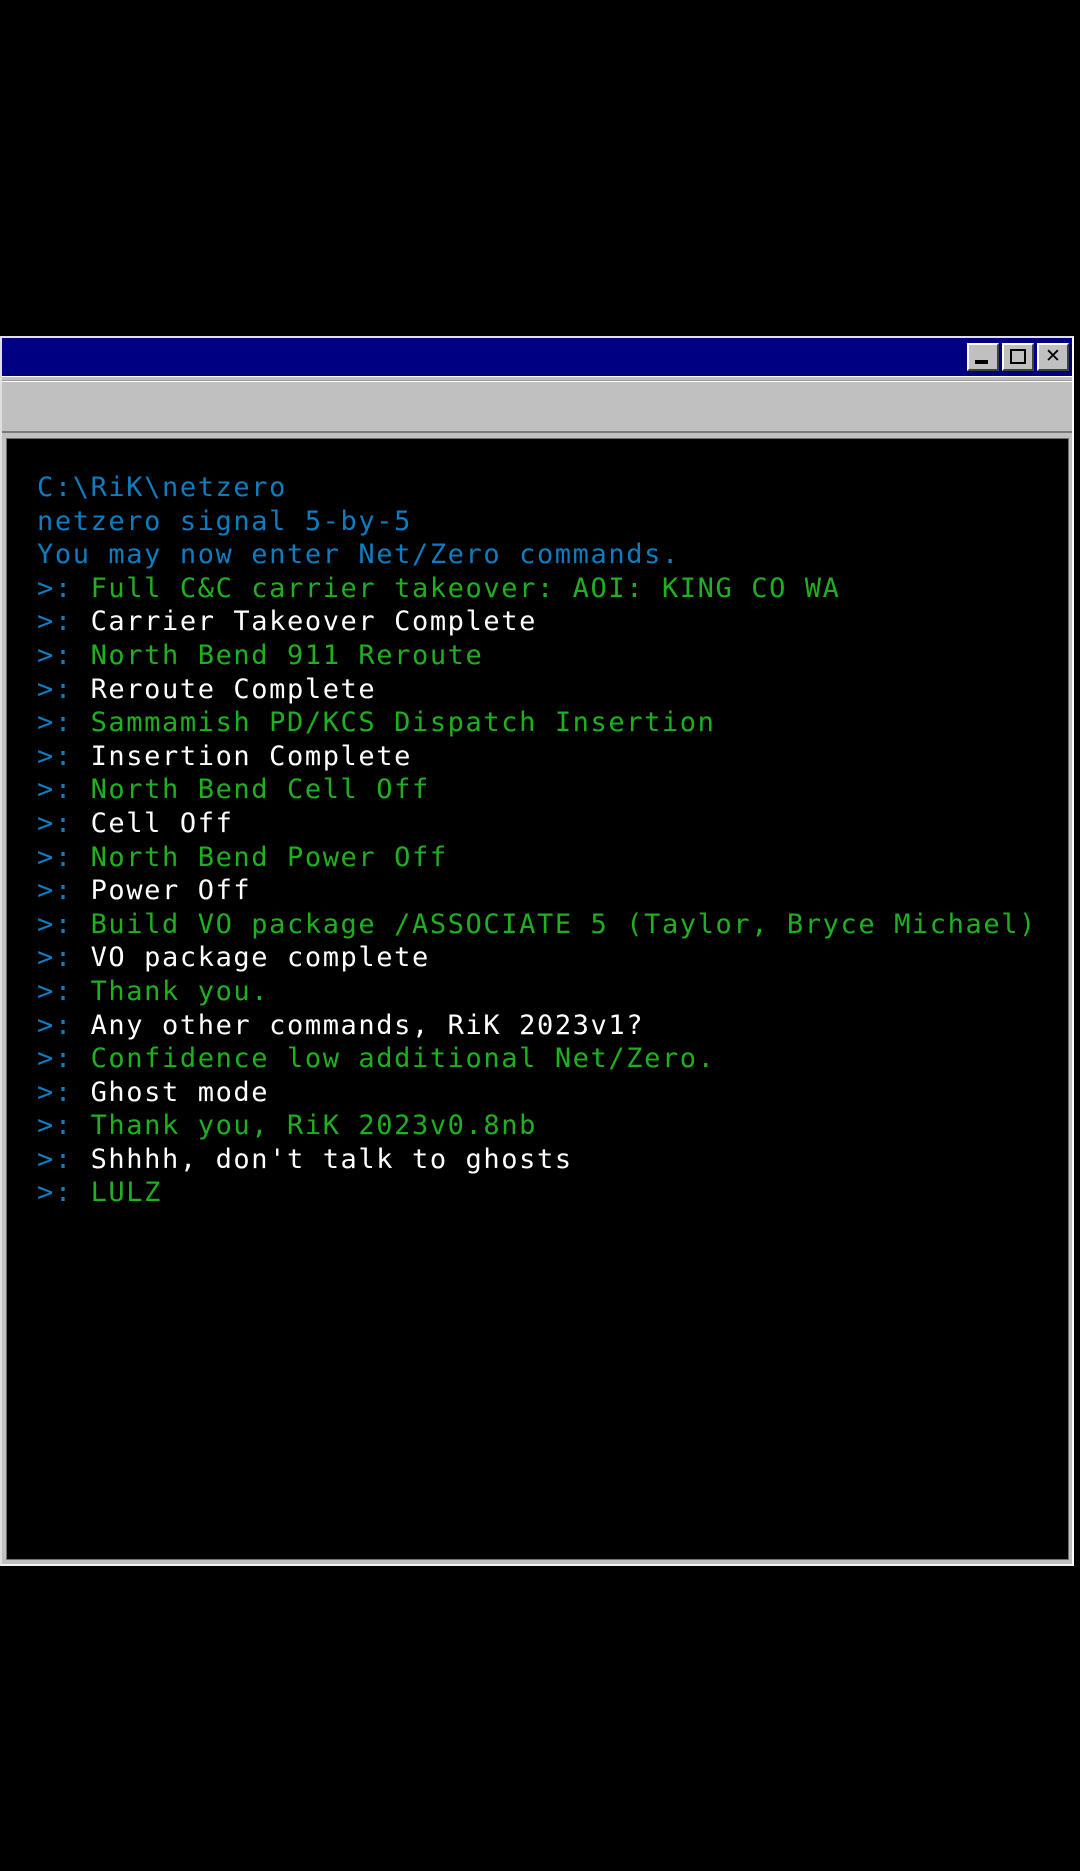 The height and width of the screenshot is (1871, 1080). What do you see at coordinates (537, 992) in the screenshot?
I see `terminal-line: >: Thank you.` at bounding box center [537, 992].